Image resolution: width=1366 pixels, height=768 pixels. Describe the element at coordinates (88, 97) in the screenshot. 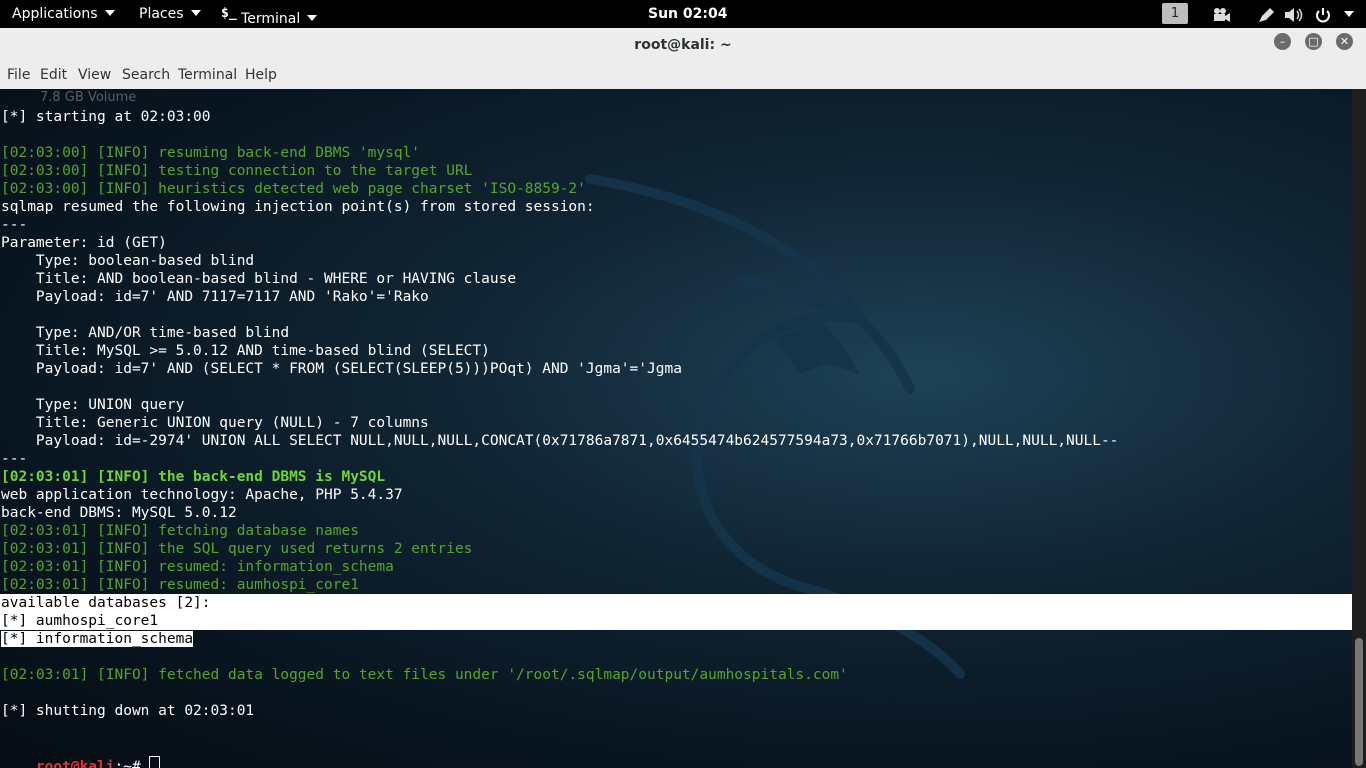

I see `faded-volume-label: 7.8 GB Volume` at that location.